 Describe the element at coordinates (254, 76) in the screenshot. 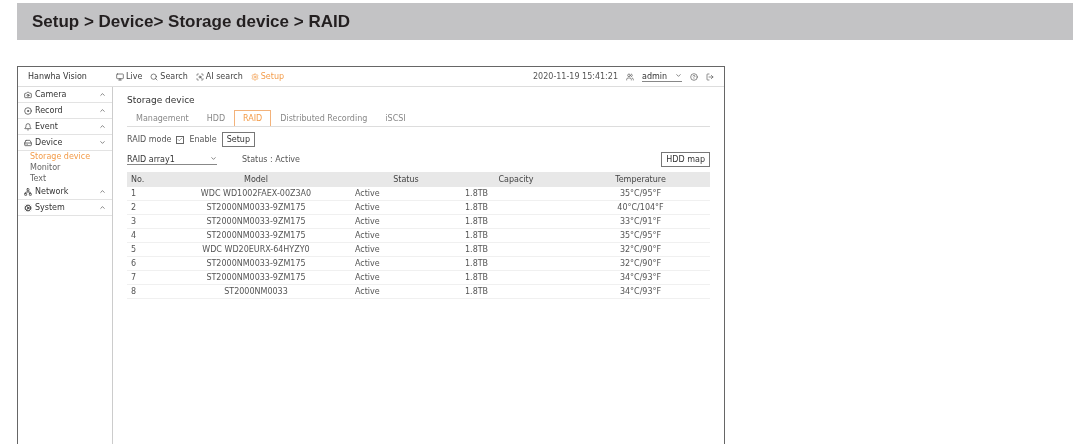

I see `settings-icon` at that location.